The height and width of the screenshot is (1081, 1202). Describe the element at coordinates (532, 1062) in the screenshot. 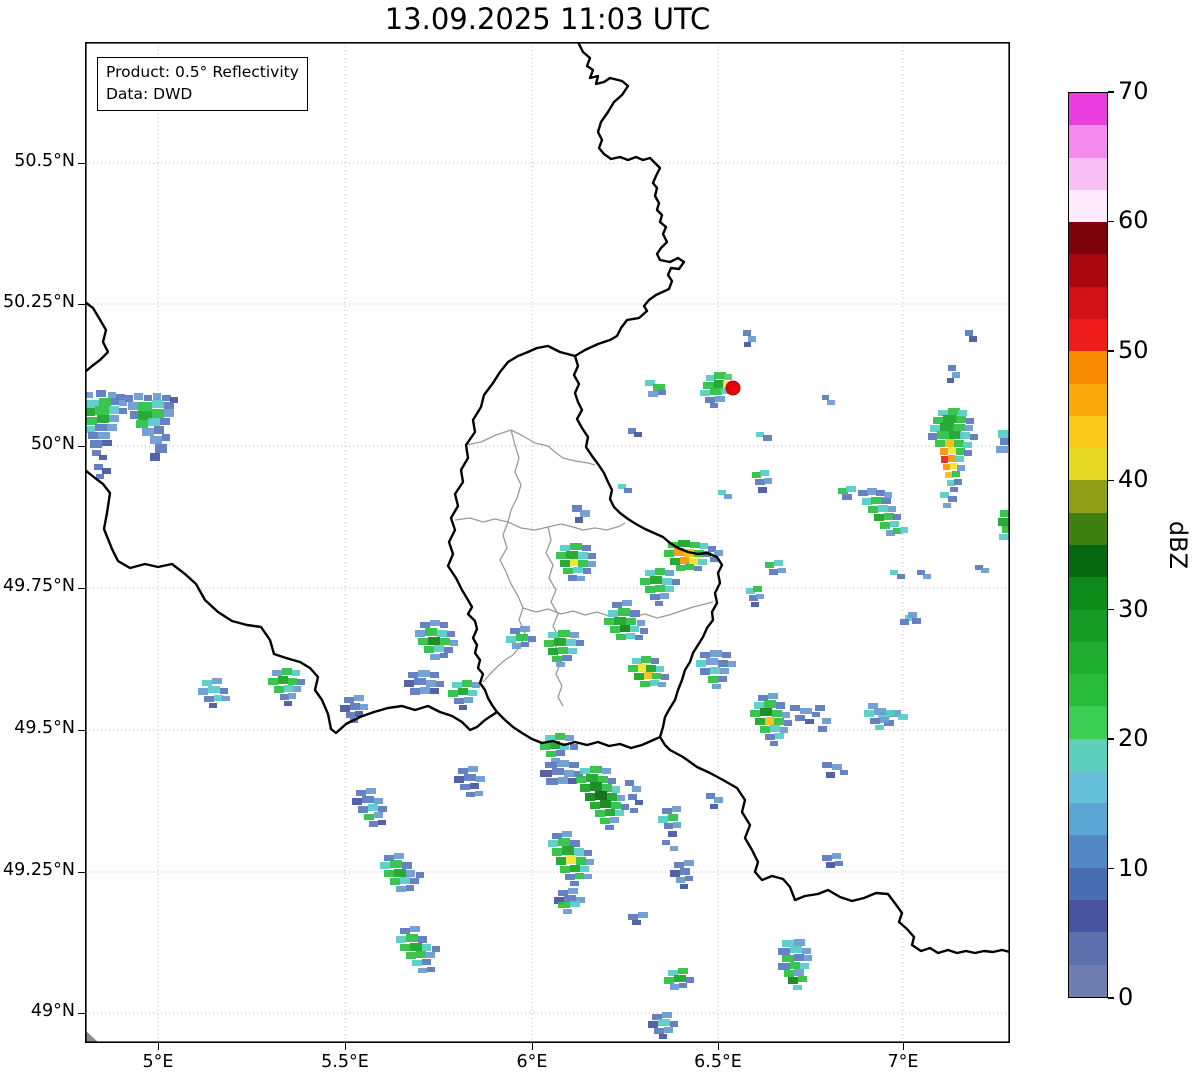

I see `x-axis-tick-label: 6°E` at that location.